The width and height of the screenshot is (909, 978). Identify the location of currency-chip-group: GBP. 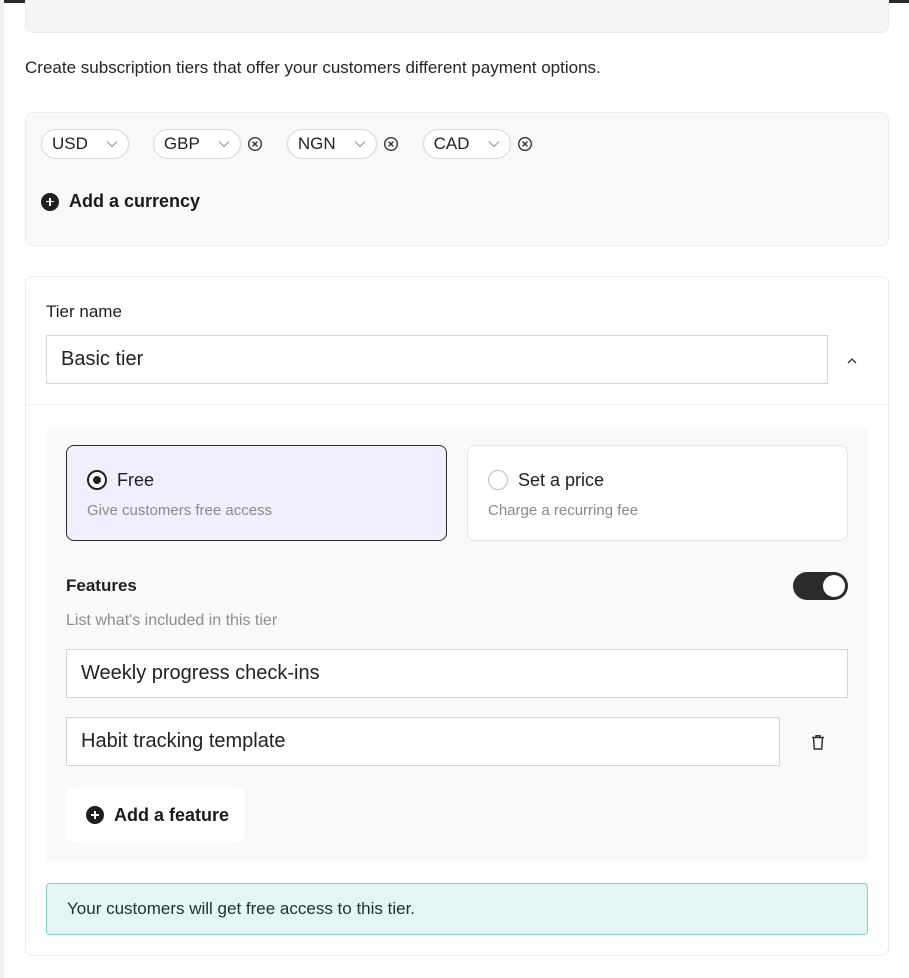
(207, 144).